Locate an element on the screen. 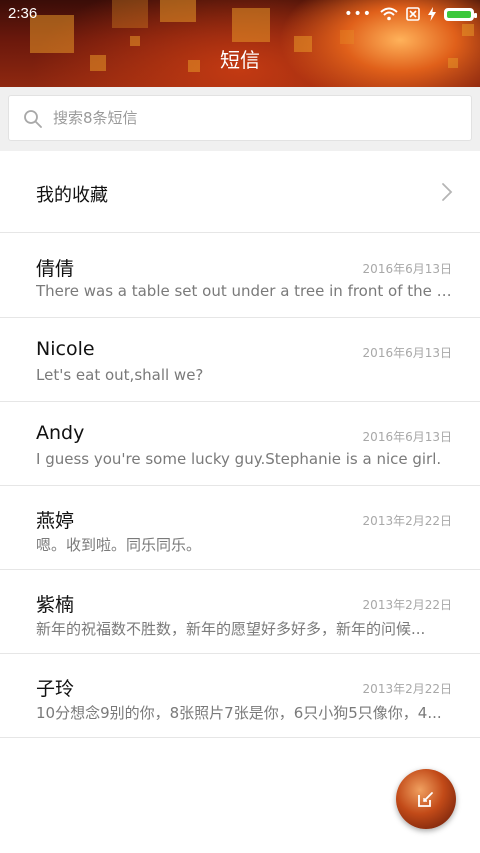  header-bar: 2:36 ••• 短信 is located at coordinates (240, 43).